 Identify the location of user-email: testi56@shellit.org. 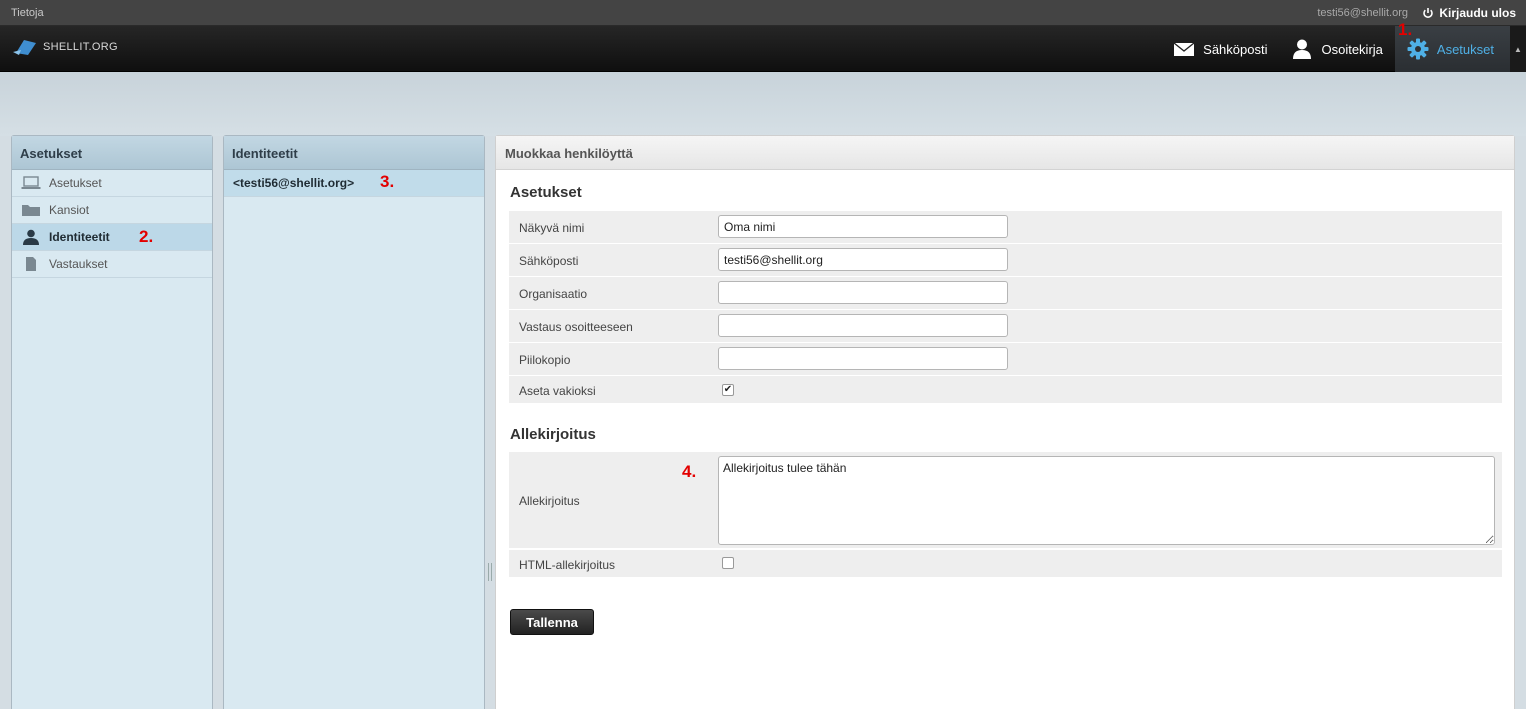
(1362, 13).